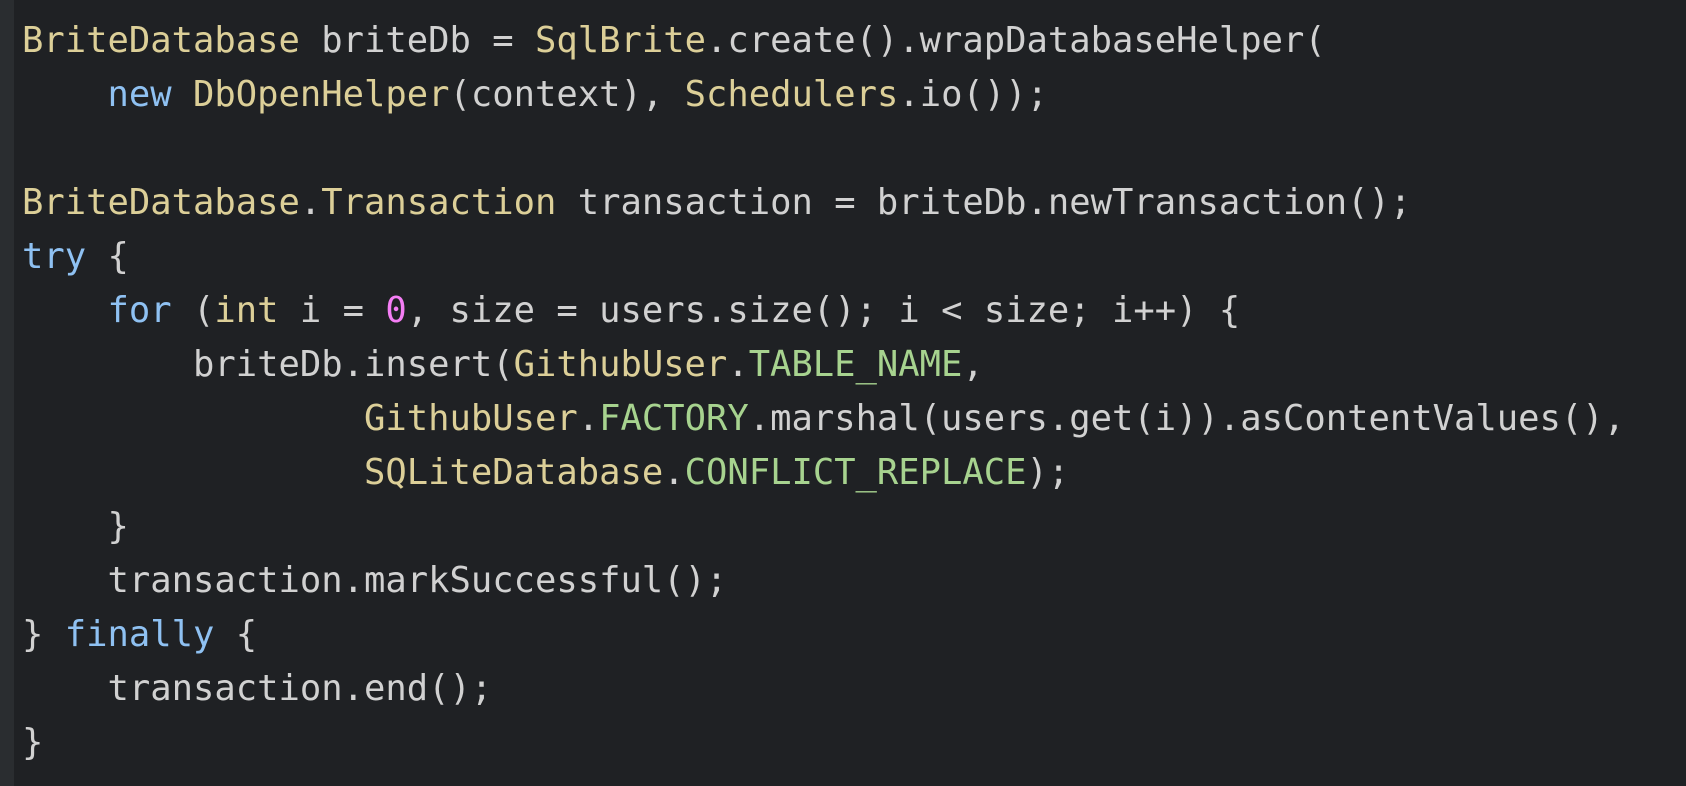 This screenshot has width=1686, height=786. I want to click on code-text: briteDb.insert(, so click(268, 364).